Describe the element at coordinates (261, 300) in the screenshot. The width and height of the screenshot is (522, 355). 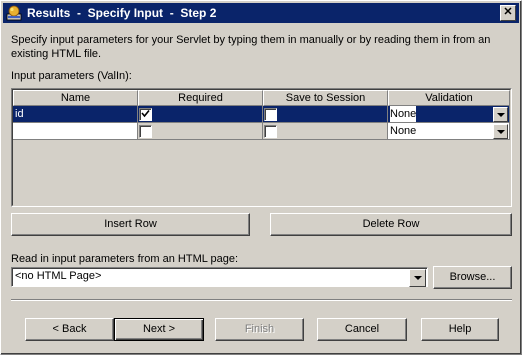
I see `divider` at that location.